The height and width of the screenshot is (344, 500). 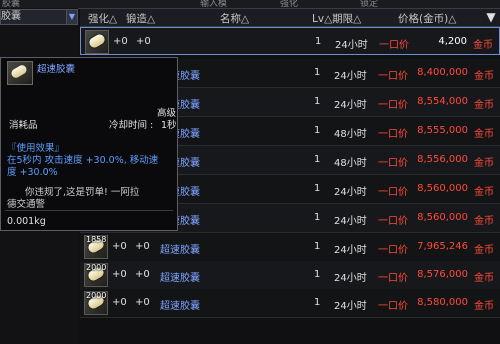 I want to click on tooltip-item-name: 超速胶囊, so click(x=56, y=69).